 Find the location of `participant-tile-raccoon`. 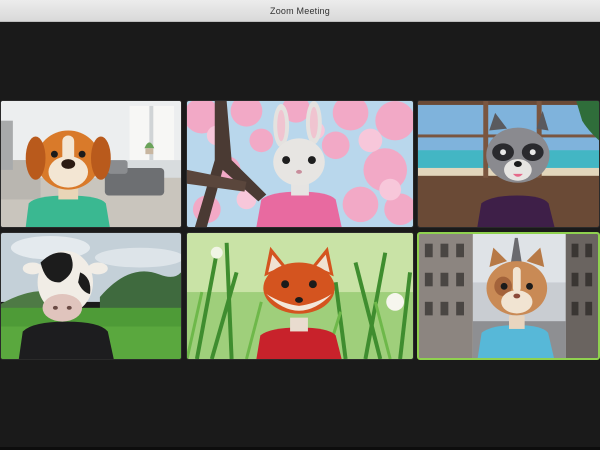

participant-tile-raccoon is located at coordinates (508, 164).